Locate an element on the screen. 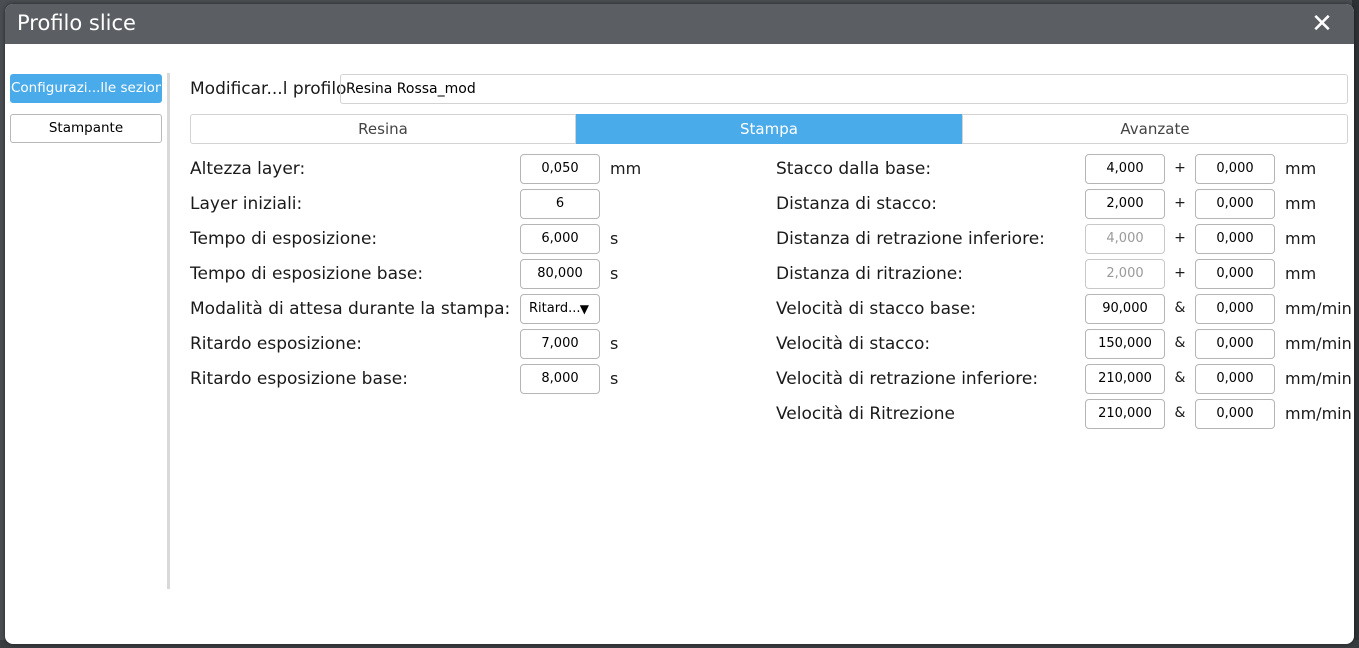 This screenshot has width=1359, height=648. wait-mode-dropdown: Ritard... ▼ is located at coordinates (560, 309).